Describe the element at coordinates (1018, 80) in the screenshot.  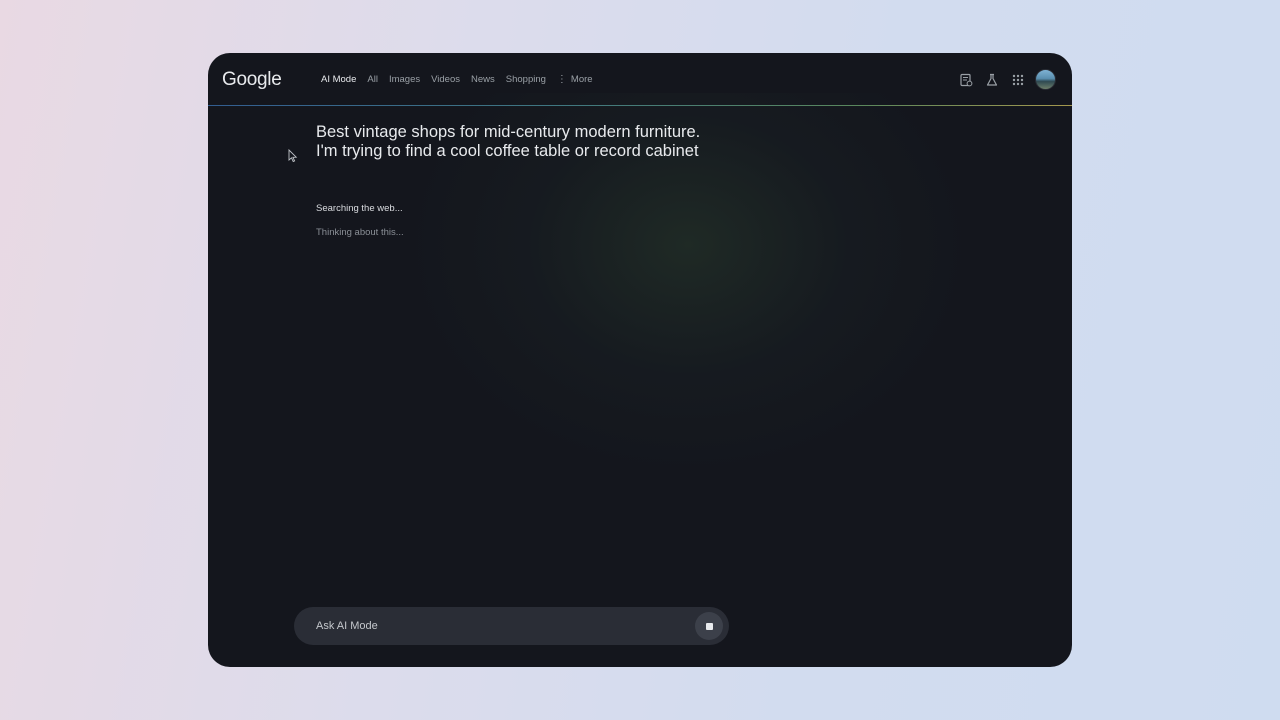
I see `apps-grid-icon` at that location.